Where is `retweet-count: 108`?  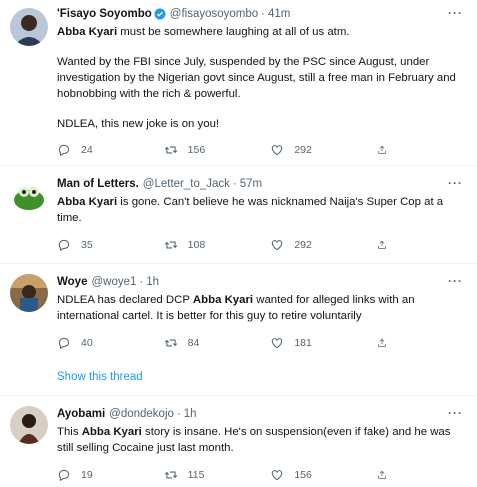 retweet-count: 108 is located at coordinates (196, 245).